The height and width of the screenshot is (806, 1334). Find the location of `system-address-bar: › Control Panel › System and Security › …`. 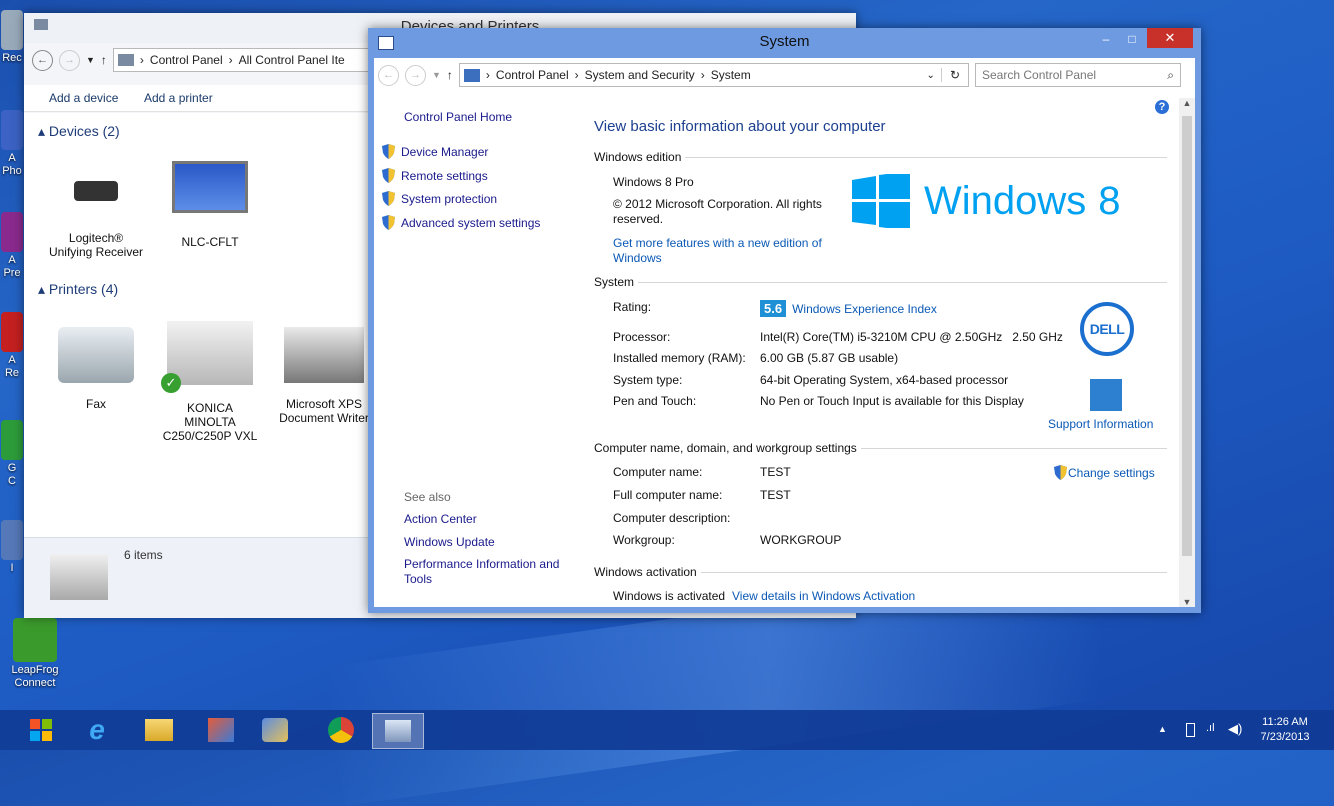

system-address-bar: › Control Panel › System and Security › … is located at coordinates (713, 75).